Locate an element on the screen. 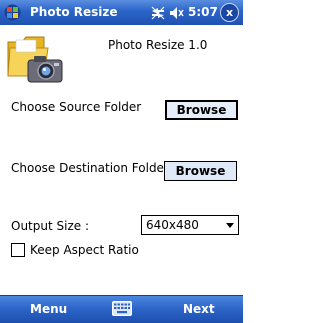 The height and width of the screenshot is (323, 320). connectivity-icon is located at coordinates (158, 13).